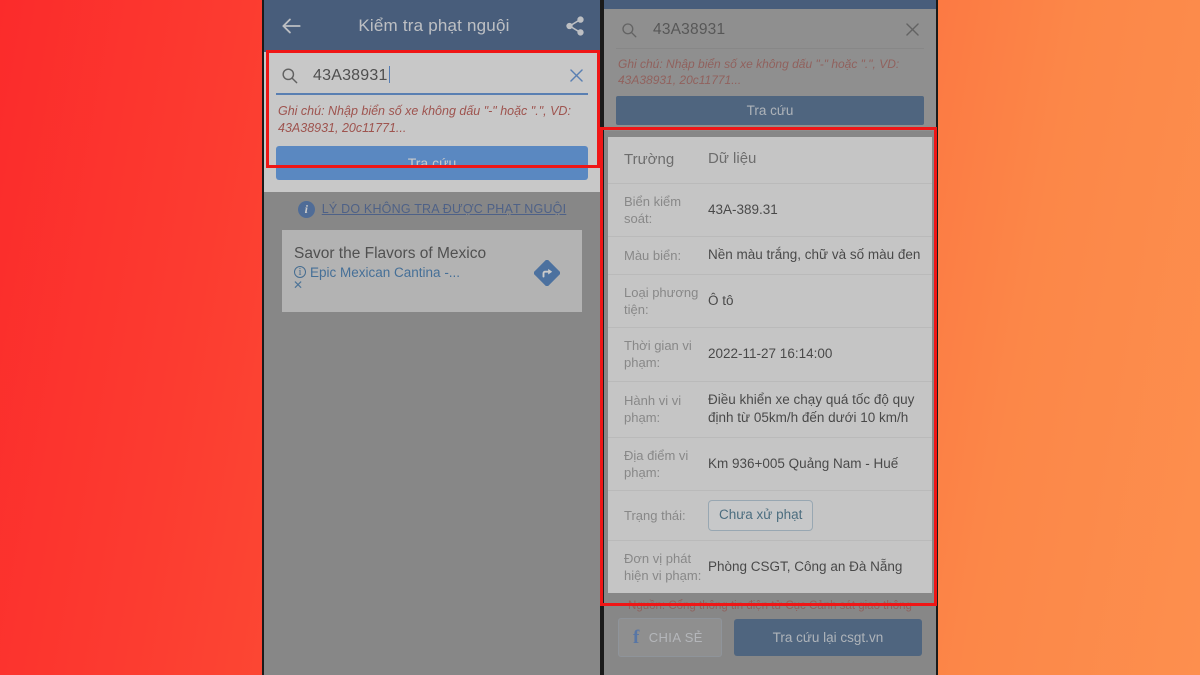 The height and width of the screenshot is (675, 1200). I want to click on share-icon, so click(575, 26).